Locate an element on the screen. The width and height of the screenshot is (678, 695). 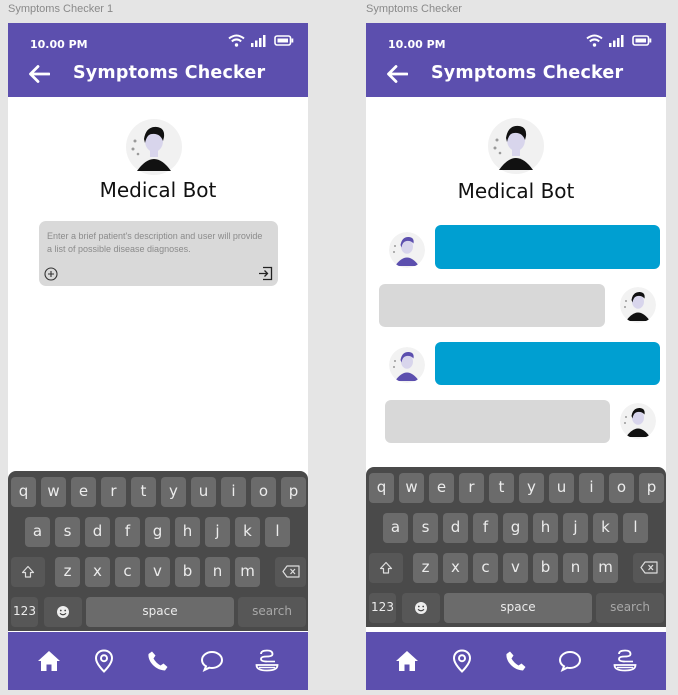
wifi-icon is located at coordinates (594, 40).